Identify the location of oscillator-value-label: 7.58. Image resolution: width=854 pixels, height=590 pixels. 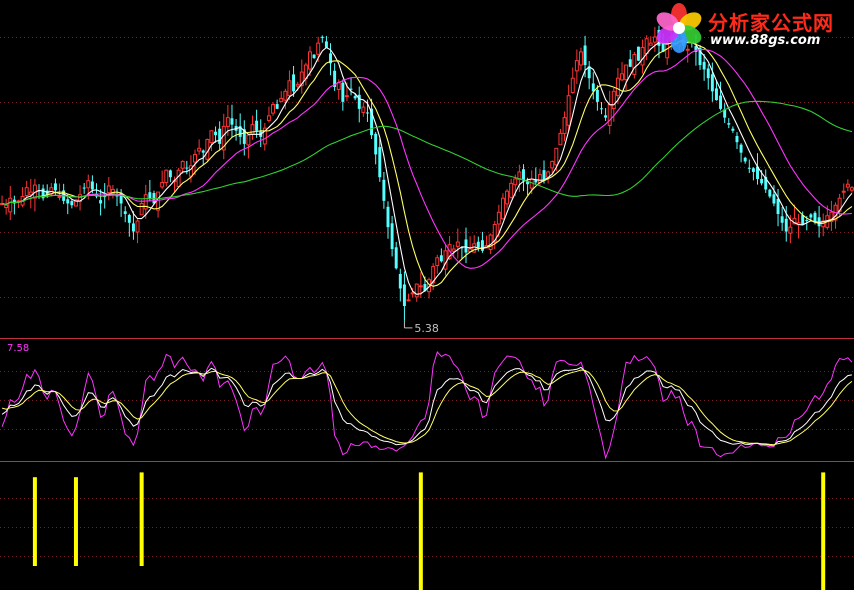
(18, 348).